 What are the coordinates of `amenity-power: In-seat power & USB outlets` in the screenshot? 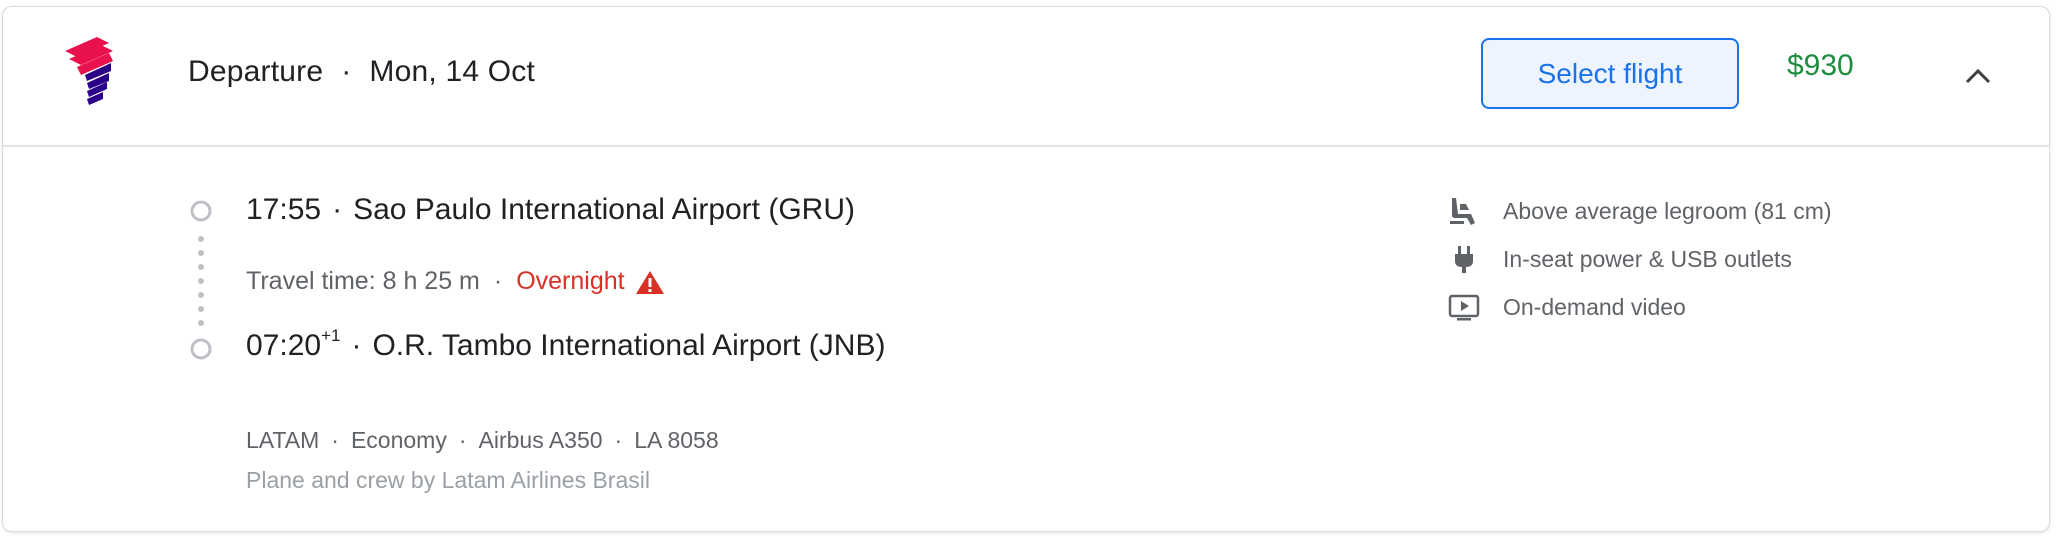 It's located at (1639, 259).